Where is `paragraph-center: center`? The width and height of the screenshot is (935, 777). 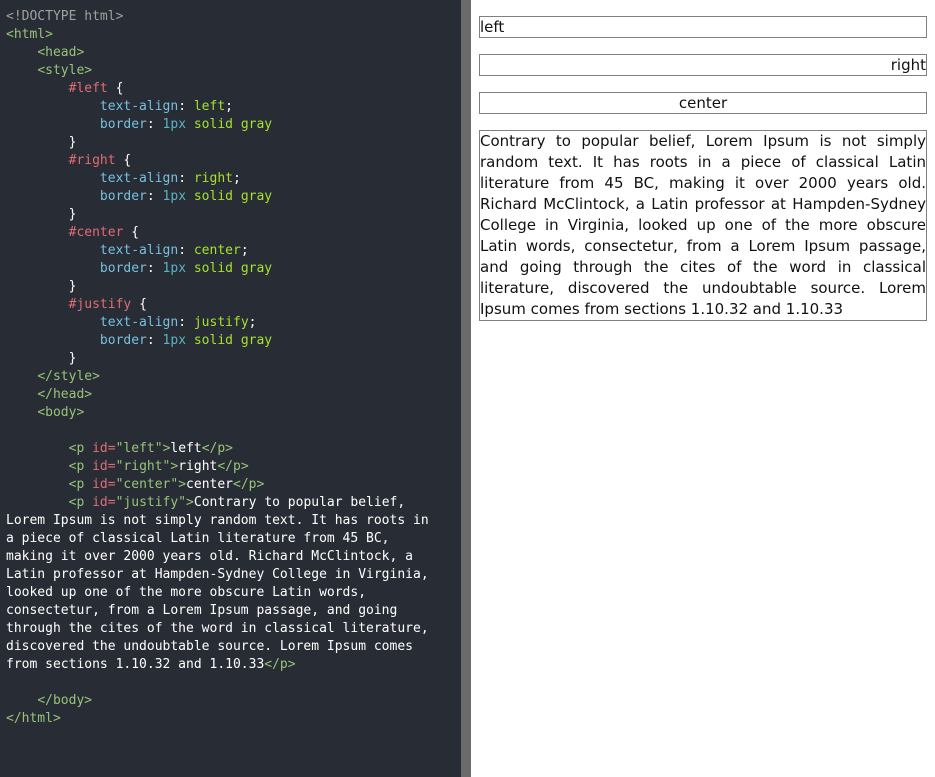
paragraph-center: center is located at coordinates (703, 103).